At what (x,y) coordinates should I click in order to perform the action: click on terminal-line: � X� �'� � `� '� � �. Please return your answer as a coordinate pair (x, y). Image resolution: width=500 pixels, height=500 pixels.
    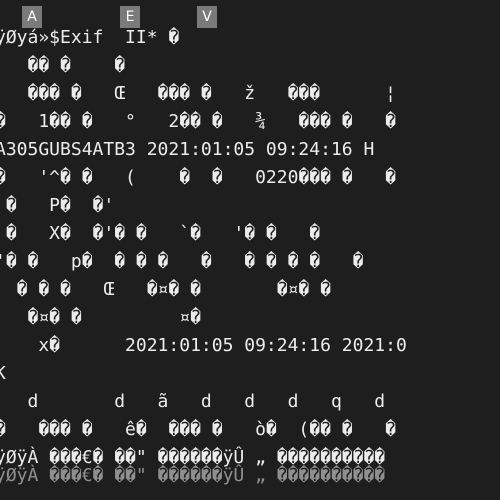
    Looking at the image, I should click on (160, 233).